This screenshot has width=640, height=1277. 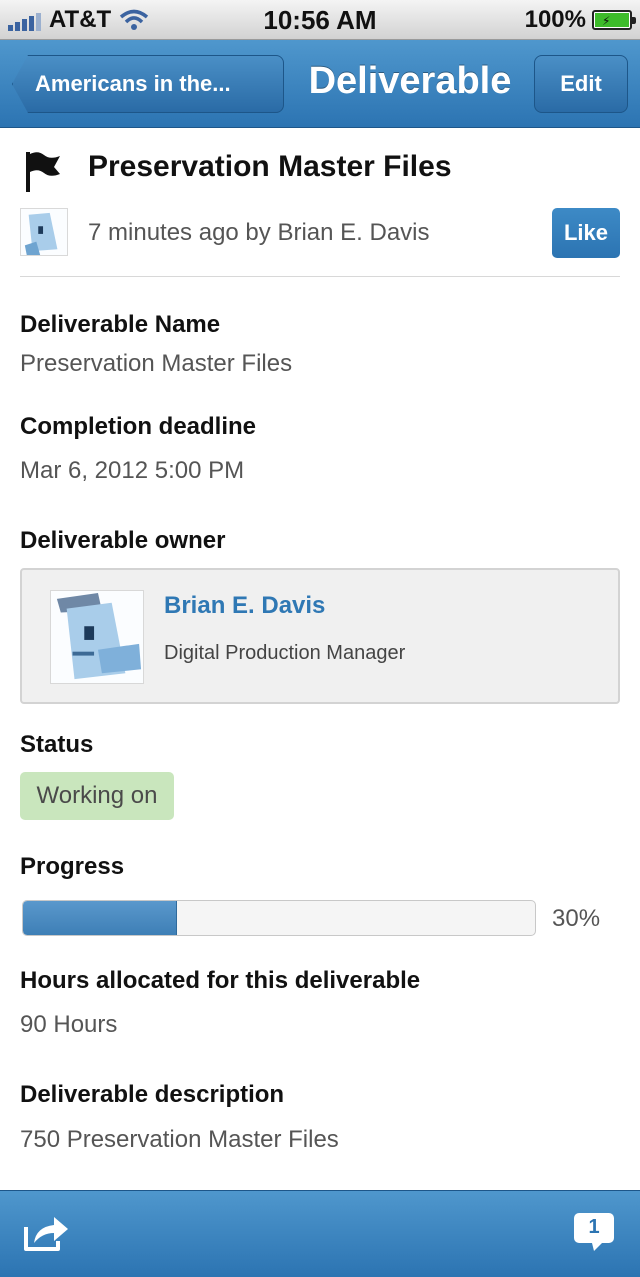 What do you see at coordinates (614, 20) in the screenshot?
I see `battery-icon: ⚡` at bounding box center [614, 20].